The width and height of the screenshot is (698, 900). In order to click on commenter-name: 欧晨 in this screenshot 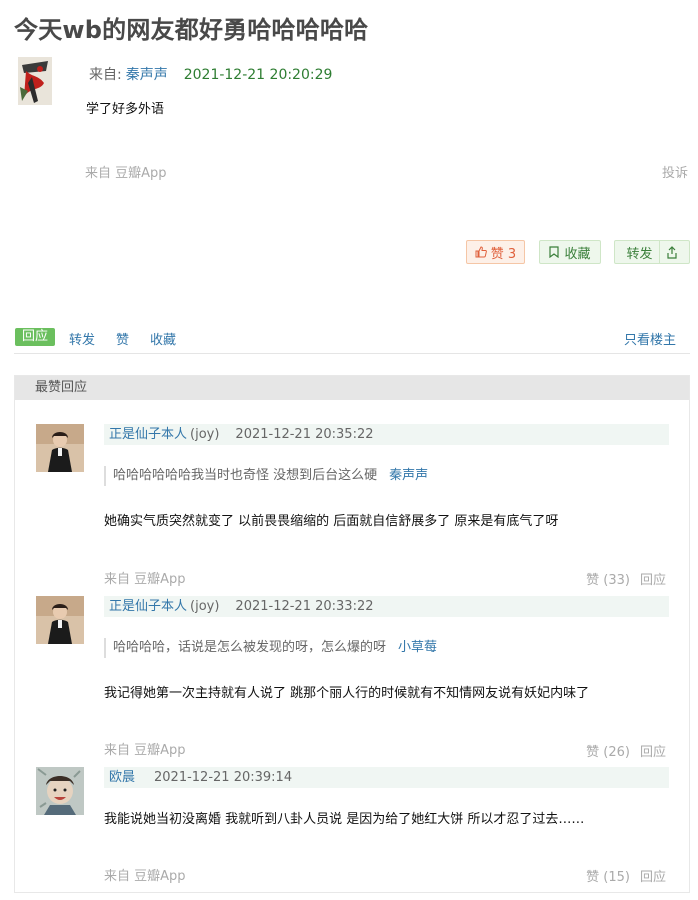, I will do `click(122, 777)`.